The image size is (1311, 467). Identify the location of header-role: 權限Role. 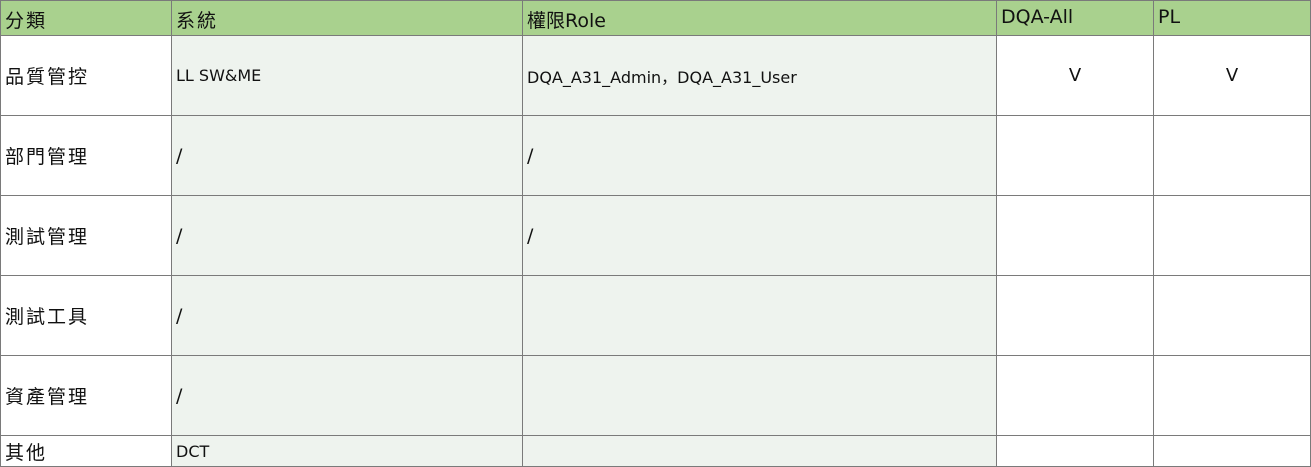
(759, 18).